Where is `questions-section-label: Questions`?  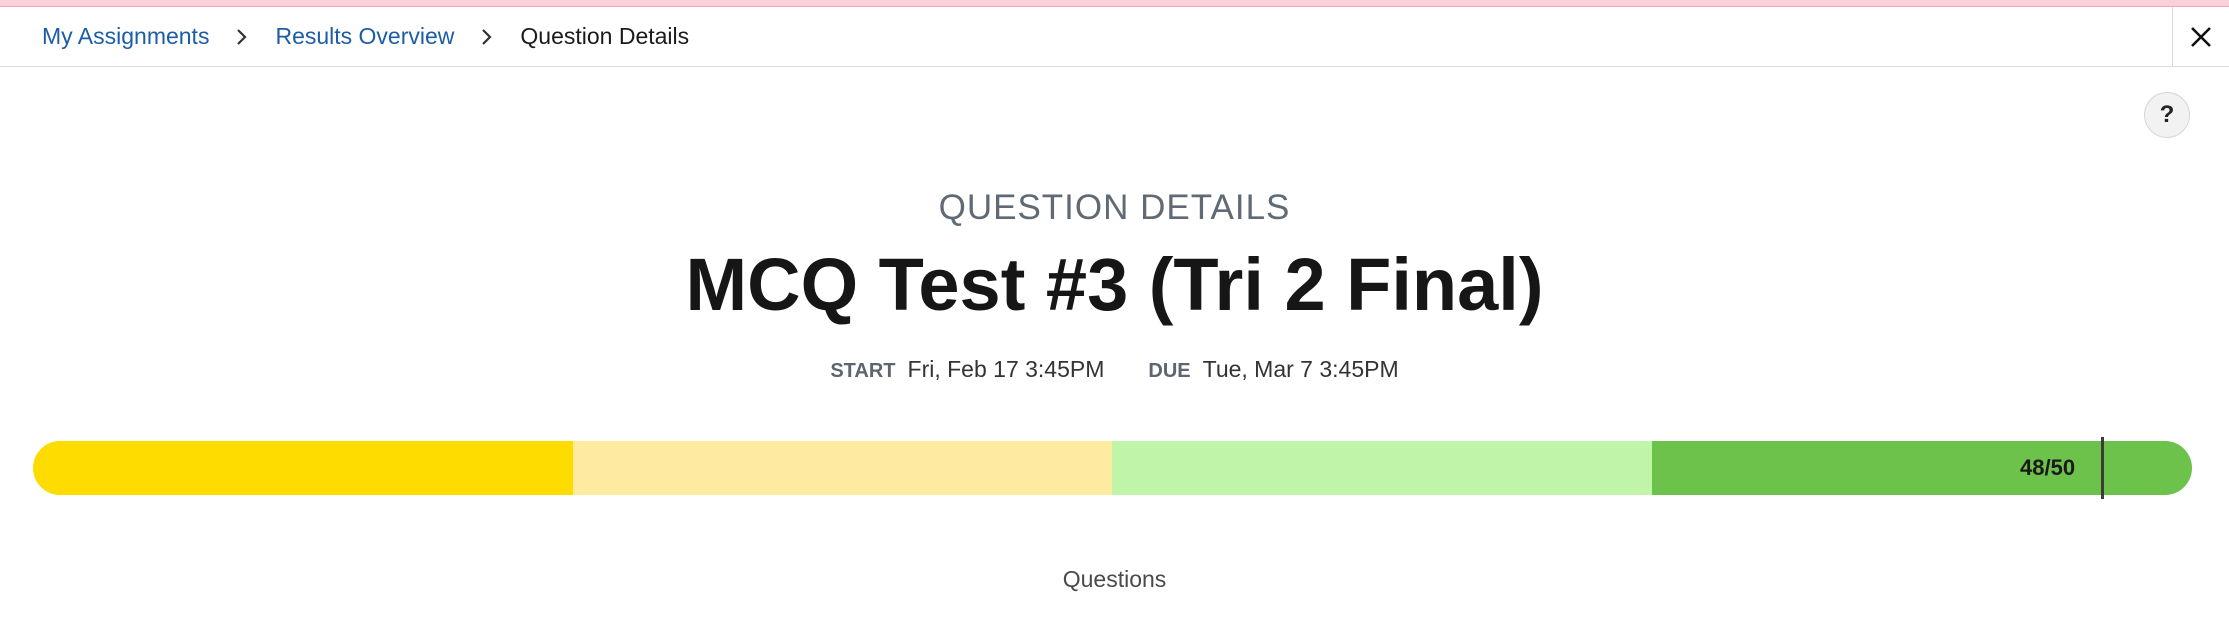
questions-section-label: Questions is located at coordinates (1114, 579).